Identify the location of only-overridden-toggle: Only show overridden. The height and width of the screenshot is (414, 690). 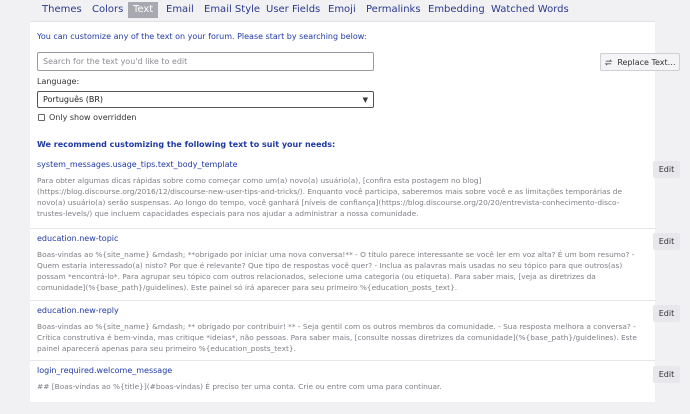
(87, 117).